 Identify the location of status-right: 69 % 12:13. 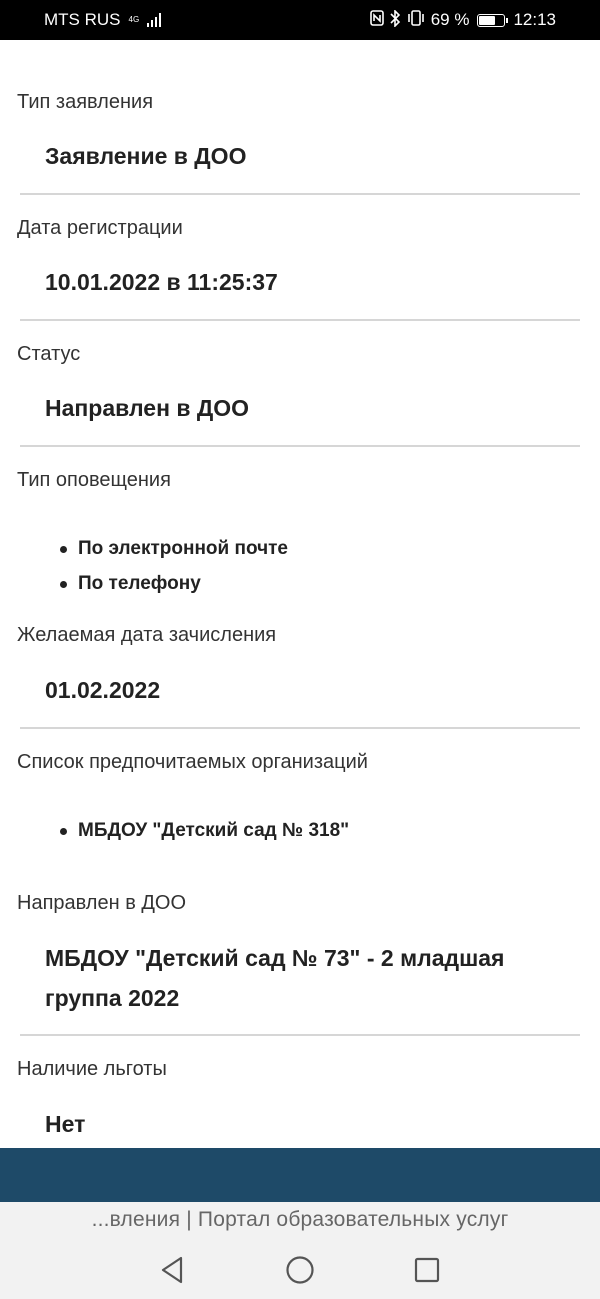
(462, 19).